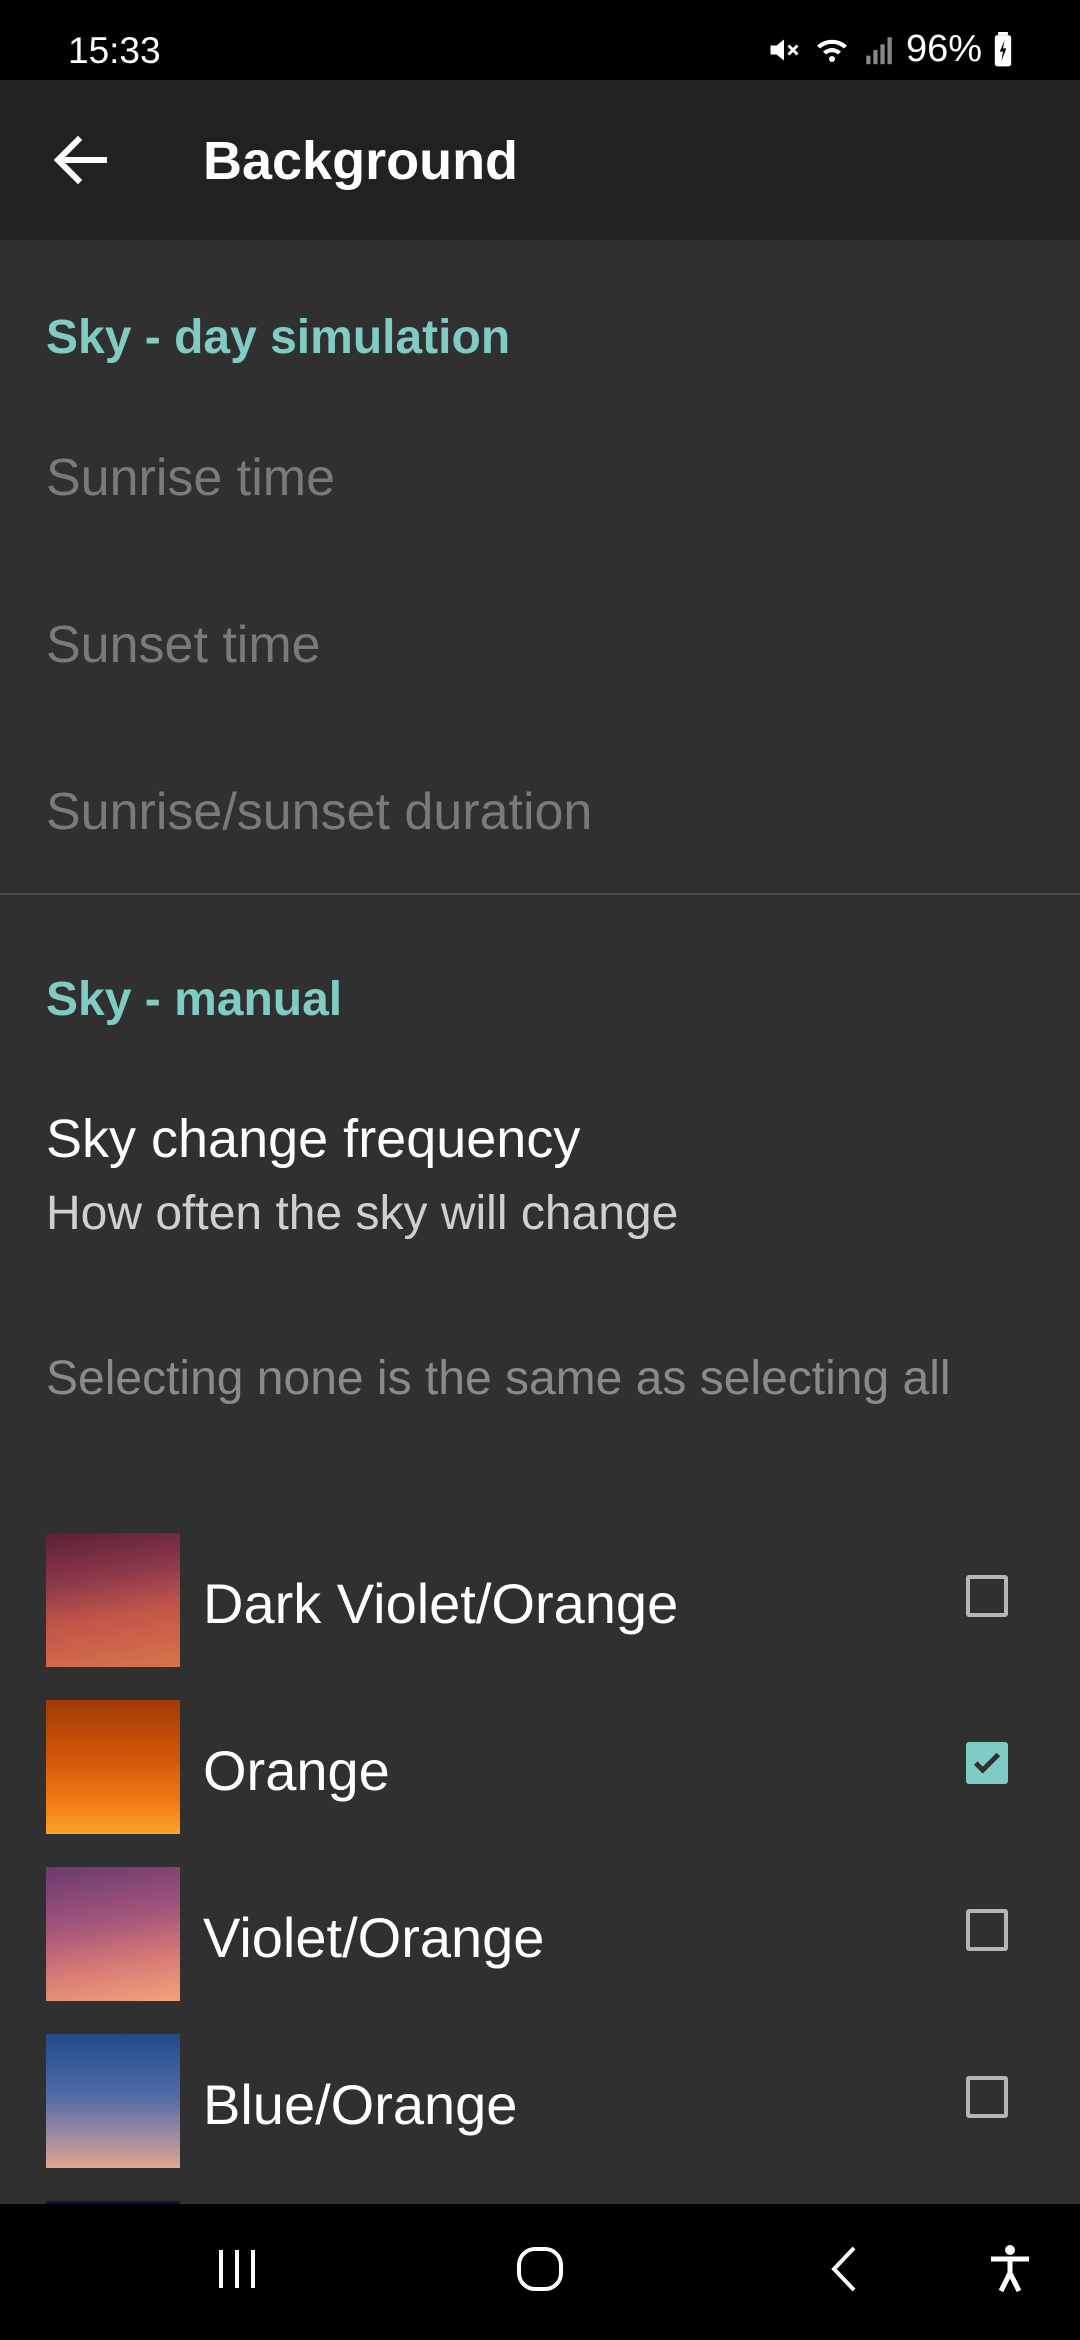 The image size is (1080, 2340). What do you see at coordinates (540, 160) in the screenshot?
I see `app-bar: Background` at bounding box center [540, 160].